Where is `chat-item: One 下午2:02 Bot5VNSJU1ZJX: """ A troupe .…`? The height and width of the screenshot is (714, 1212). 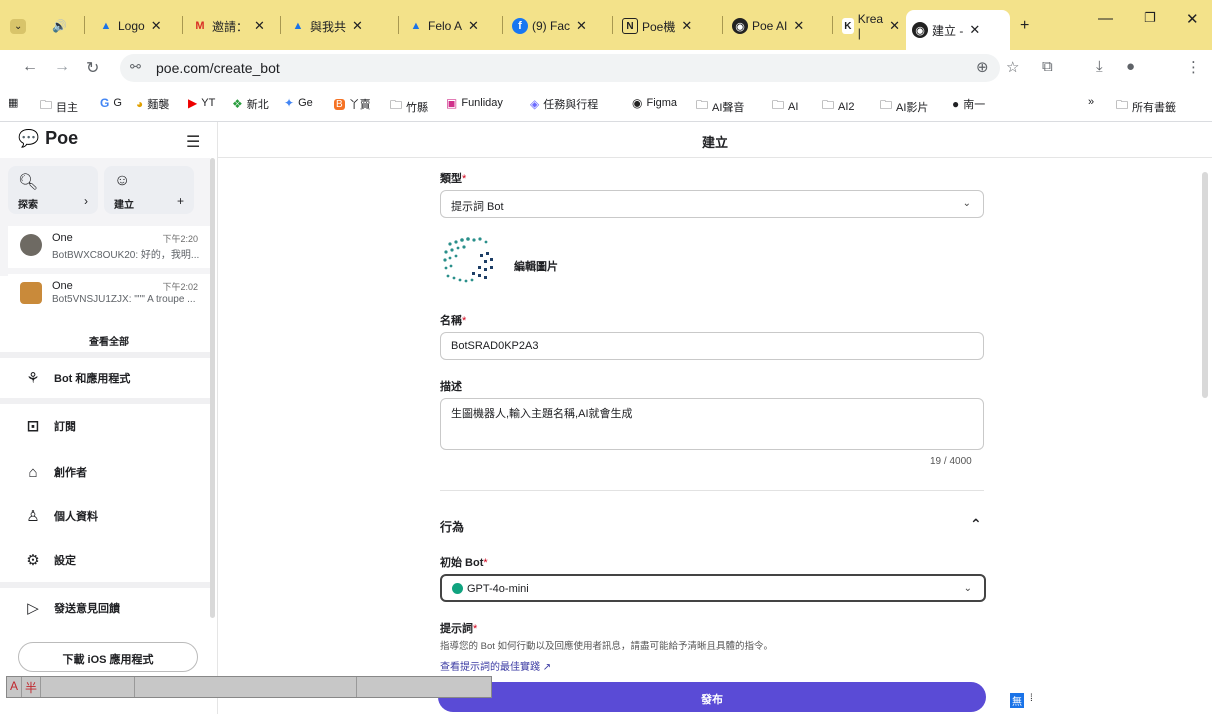
chat-item: One 下午2:02 Bot5VNSJU1ZJX: """ A troupe .… is located at coordinates (109, 295).